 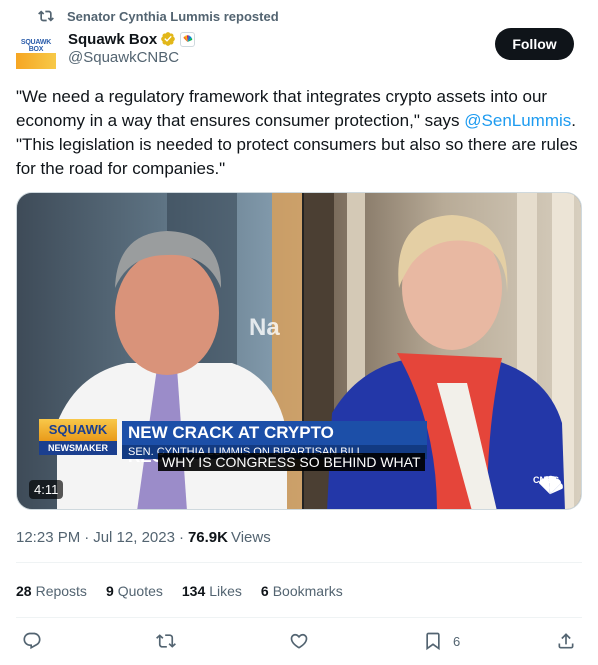 I want to click on squawk-newsmaker-logo: SQUAWK NEWSMAKER, so click(x=78, y=442).